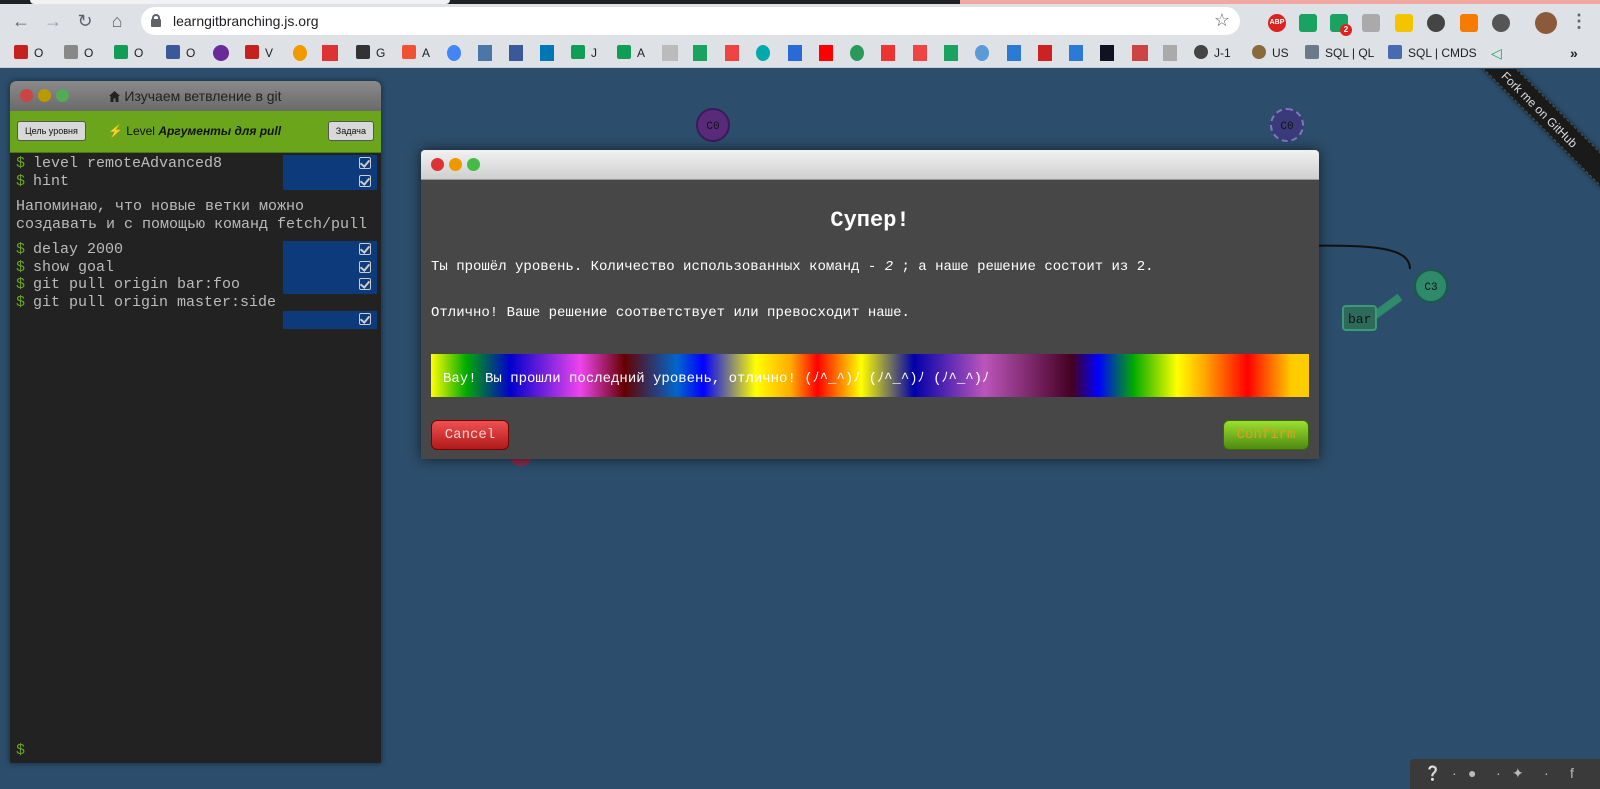 This screenshot has height=789, width=1600. What do you see at coordinates (1546, 23) in the screenshot?
I see `profile-avatar` at bounding box center [1546, 23].